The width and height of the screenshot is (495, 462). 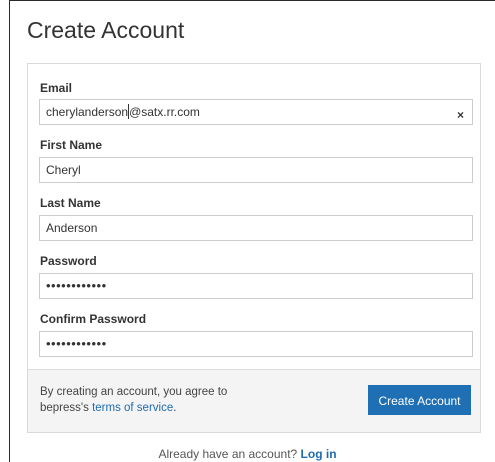 What do you see at coordinates (229, 454) in the screenshot?
I see `login-prompt-text: Already have an account?` at bounding box center [229, 454].